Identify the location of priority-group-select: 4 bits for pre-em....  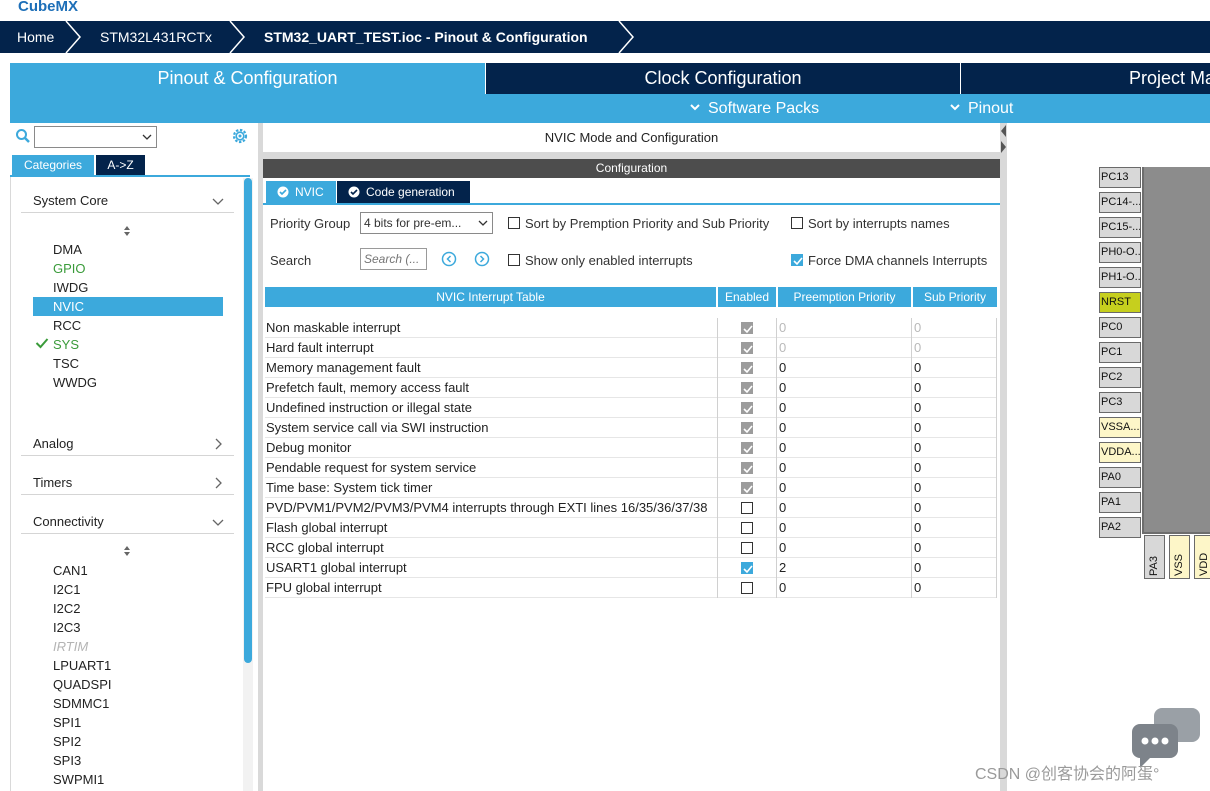
(426, 223).